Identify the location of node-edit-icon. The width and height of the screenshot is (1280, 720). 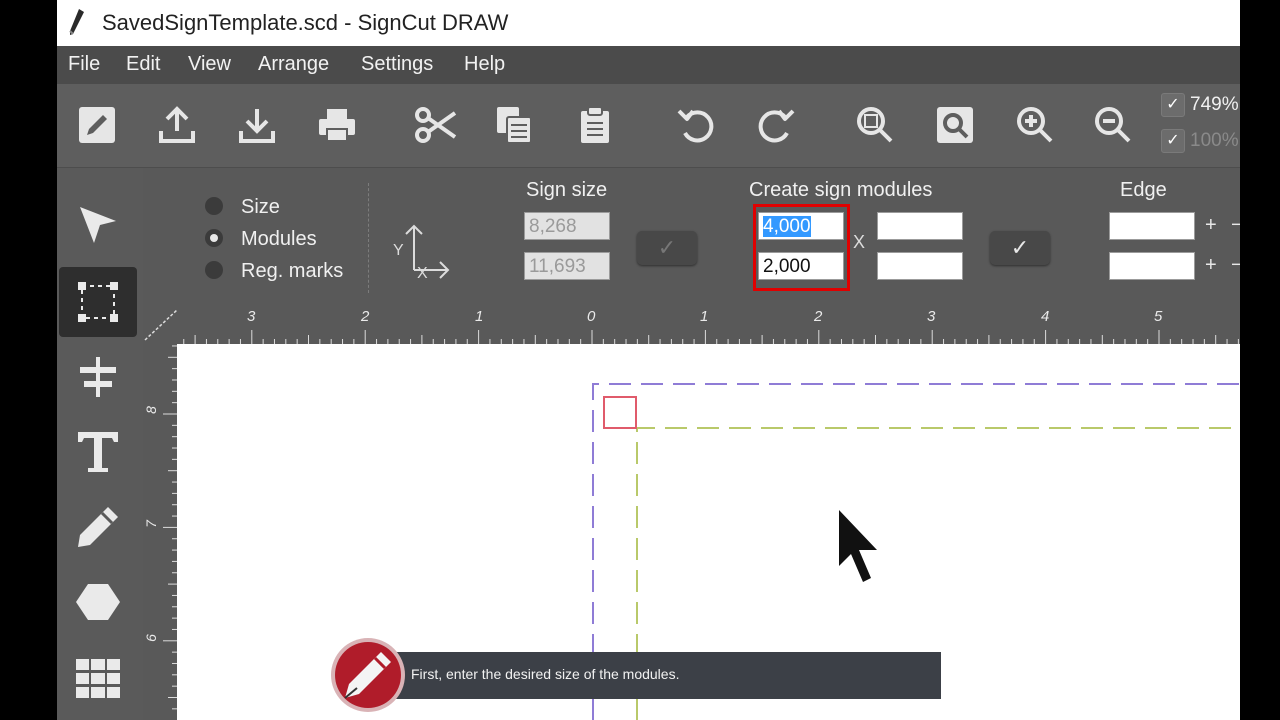
(98, 302).